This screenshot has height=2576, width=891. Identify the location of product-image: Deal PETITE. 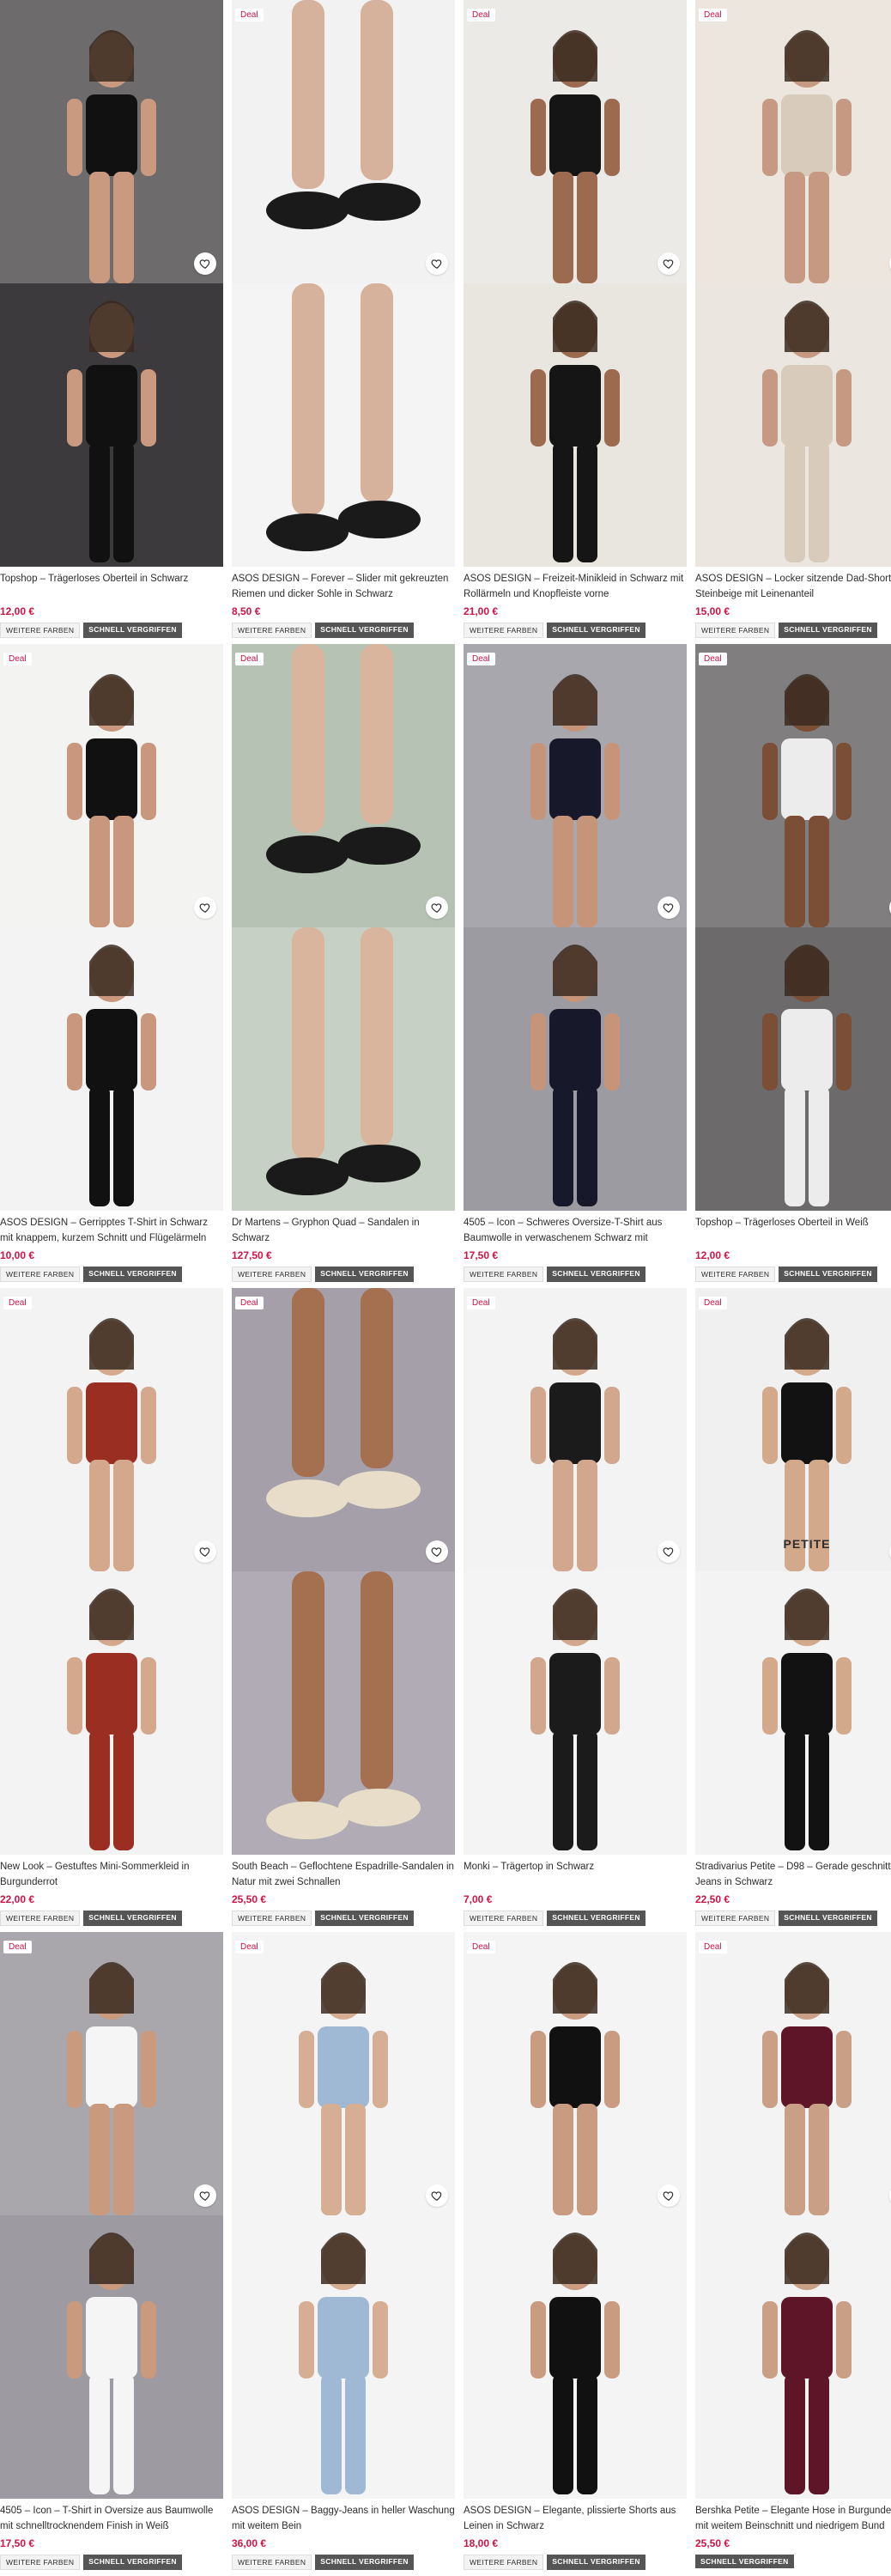
(793, 1572).